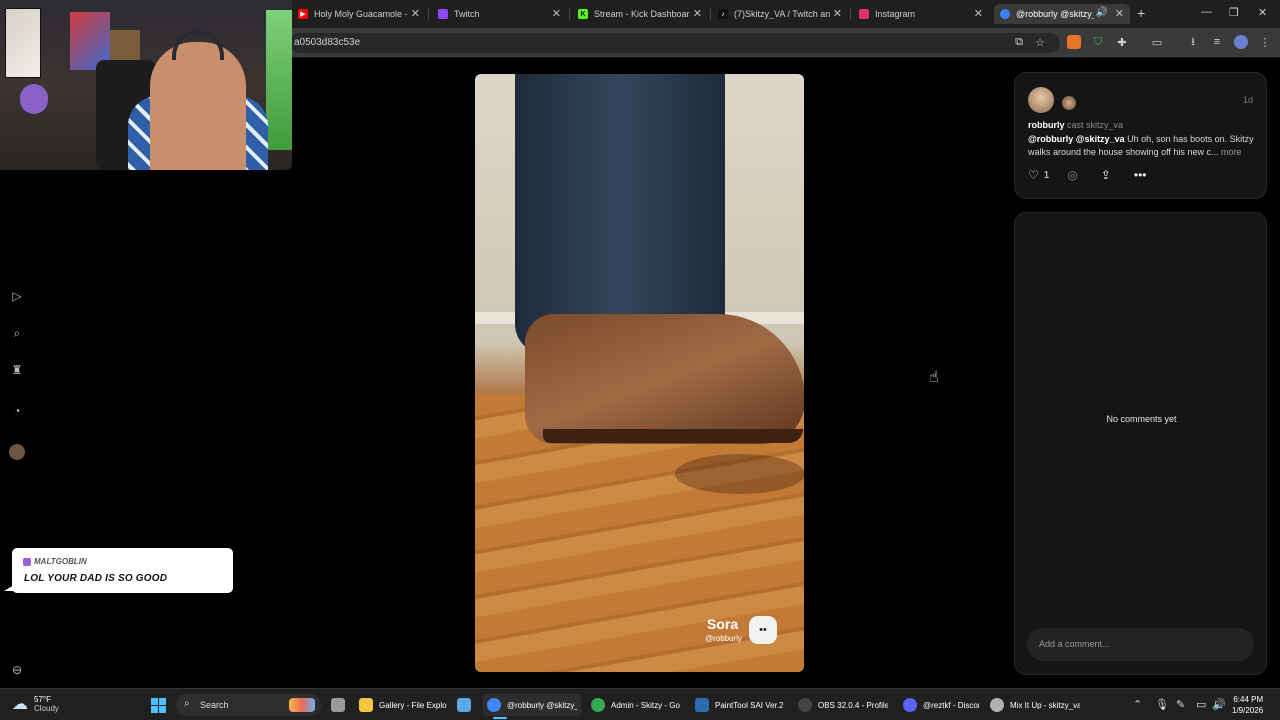  Describe the element at coordinates (1141, 13) in the screenshot. I see `new-tab-button: +` at that location.